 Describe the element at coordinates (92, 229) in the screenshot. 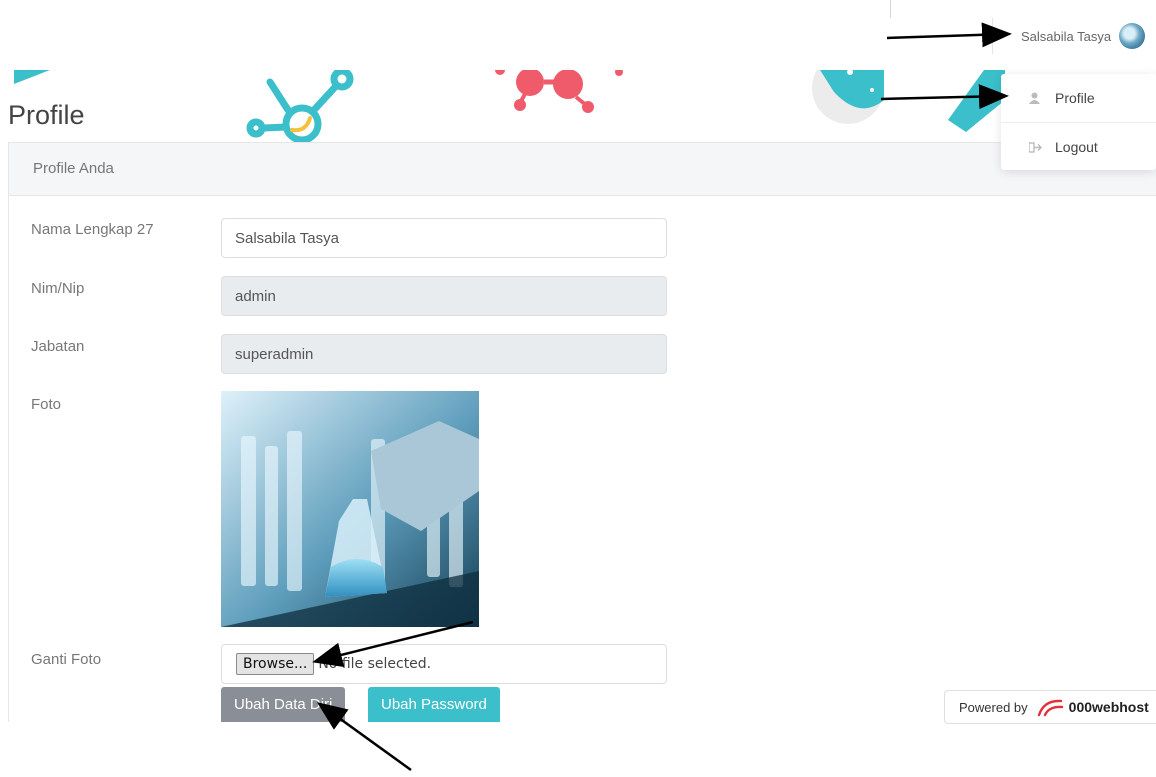

I see `full-name-label: Nama Lengkap 27` at that location.